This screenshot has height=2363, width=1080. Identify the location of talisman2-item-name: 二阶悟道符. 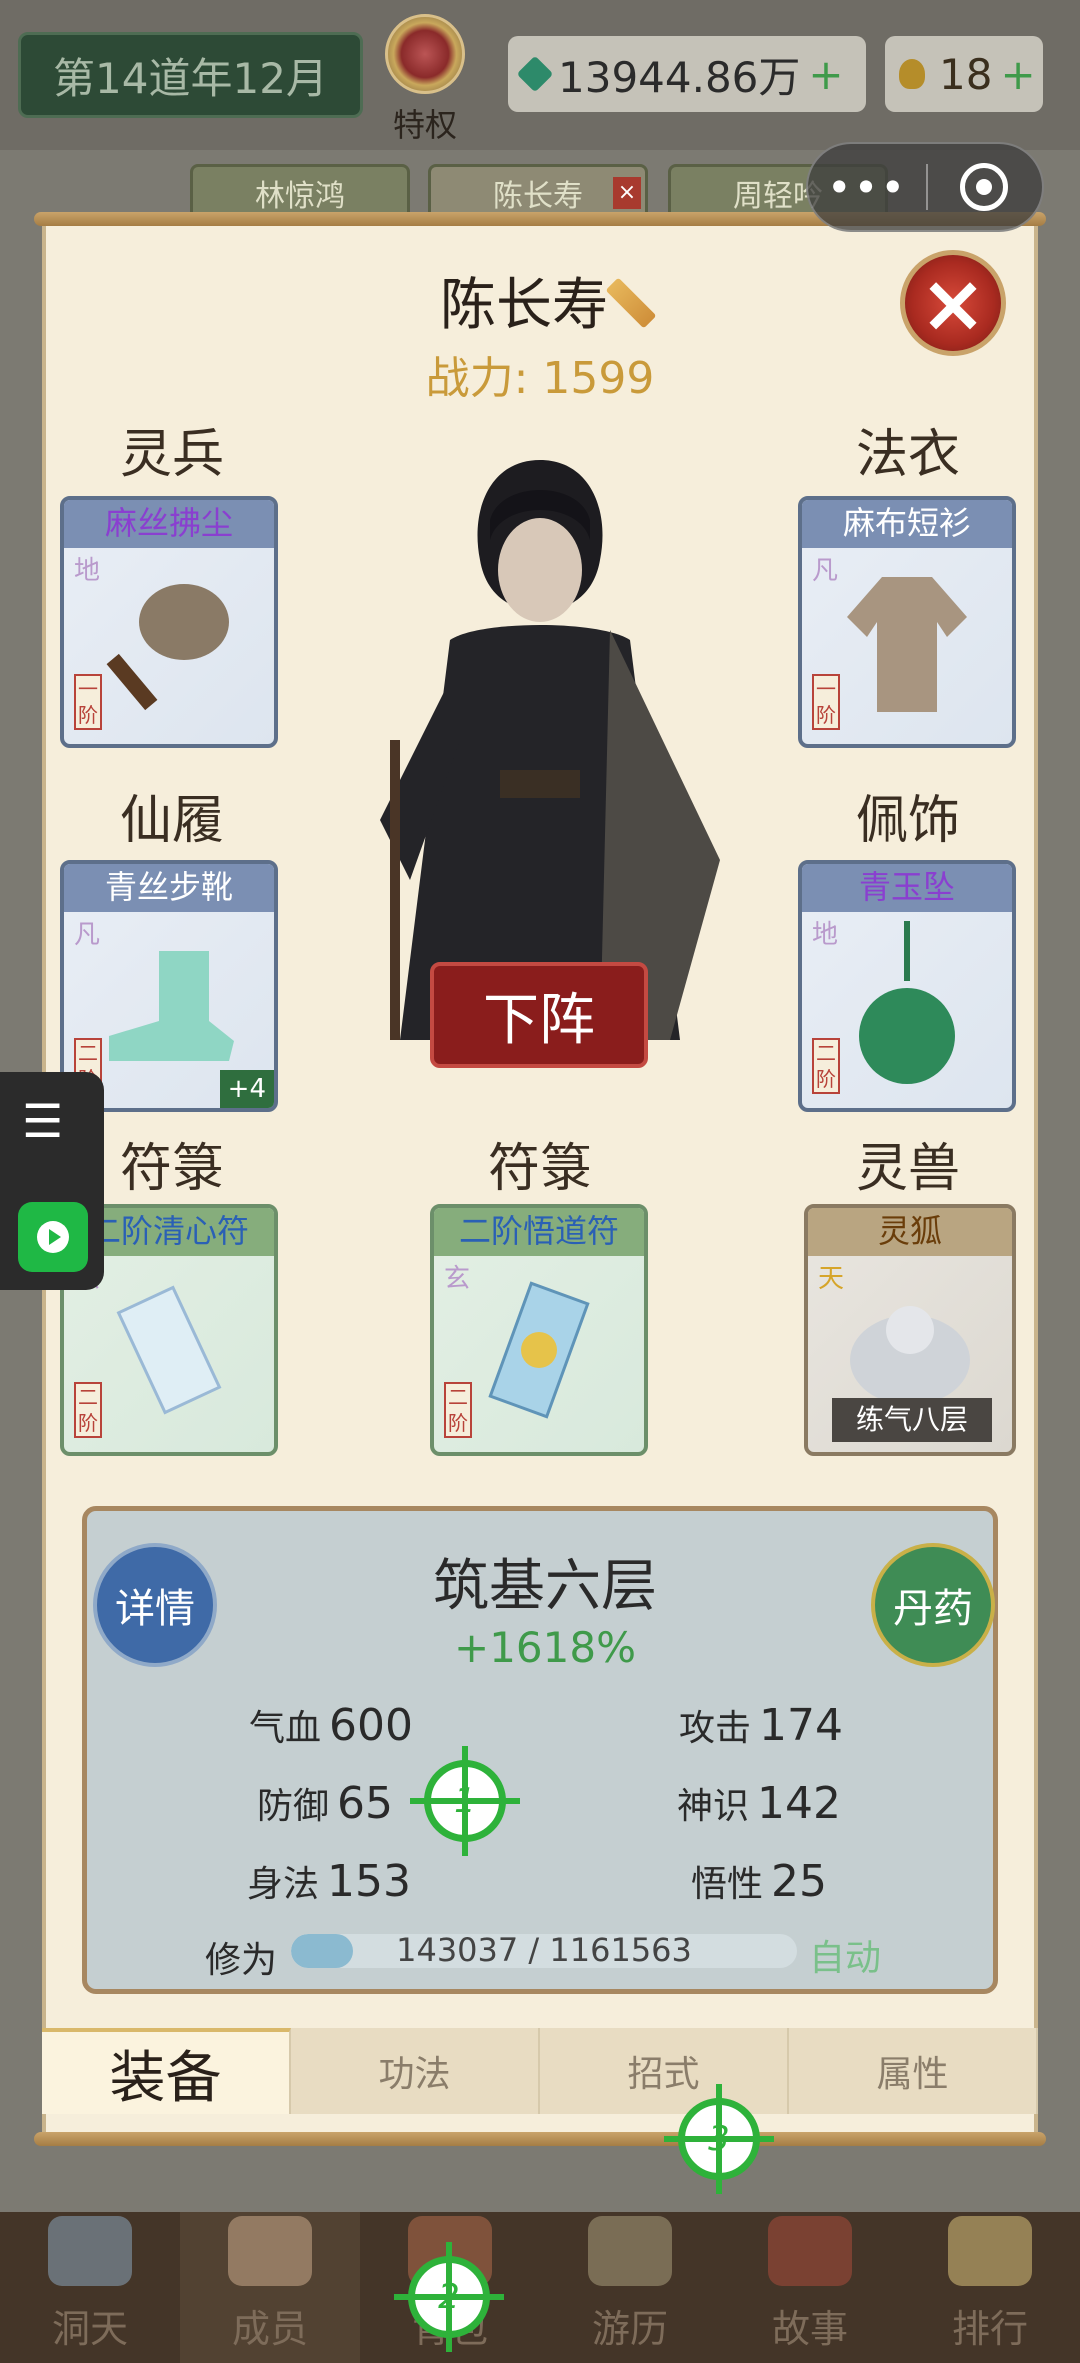
(539, 1232).